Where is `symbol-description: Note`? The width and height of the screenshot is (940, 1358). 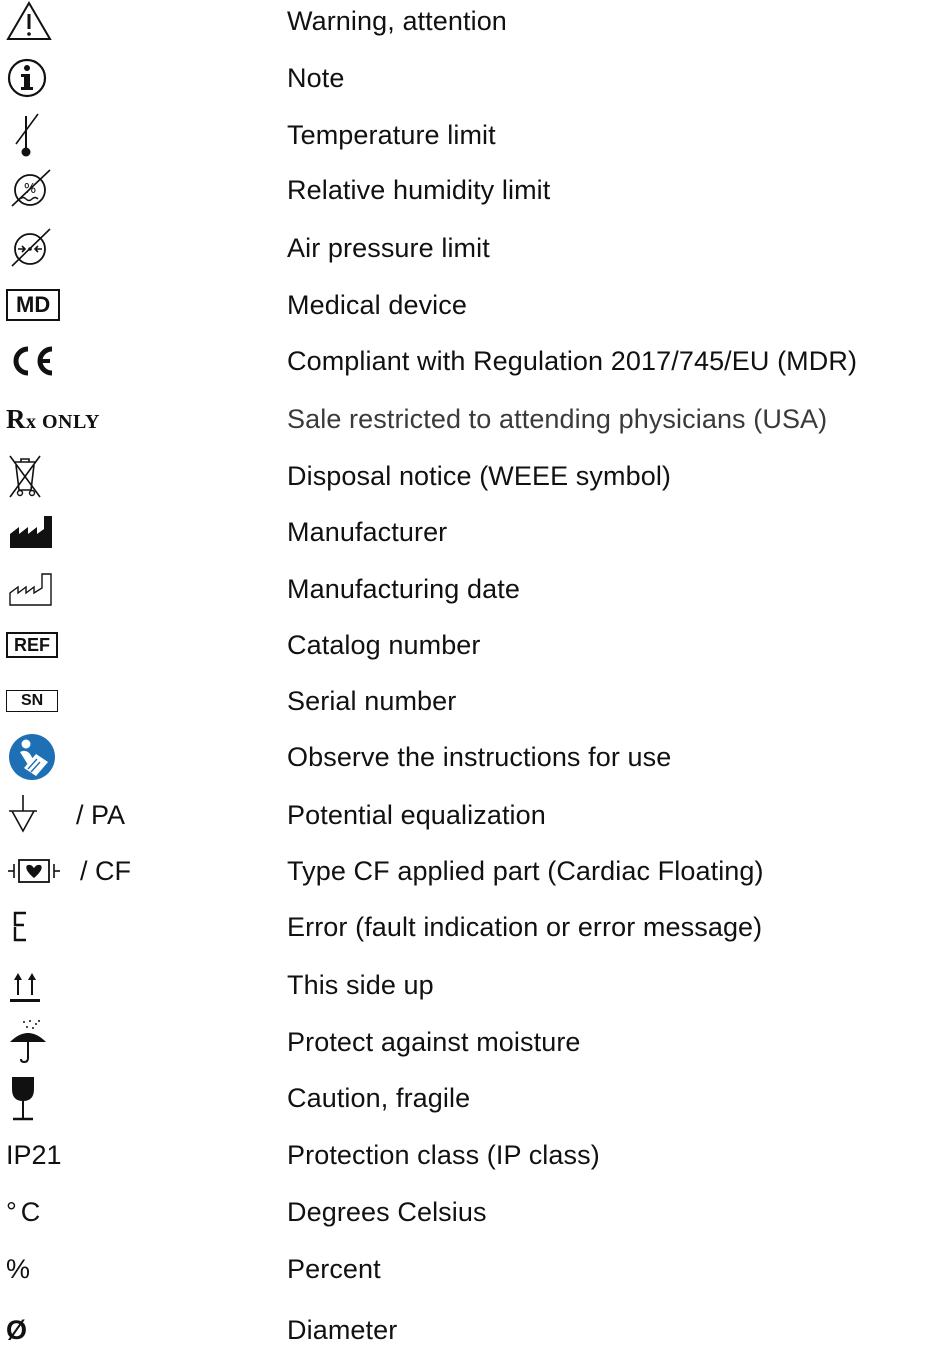 symbol-description: Note is located at coordinates (316, 77).